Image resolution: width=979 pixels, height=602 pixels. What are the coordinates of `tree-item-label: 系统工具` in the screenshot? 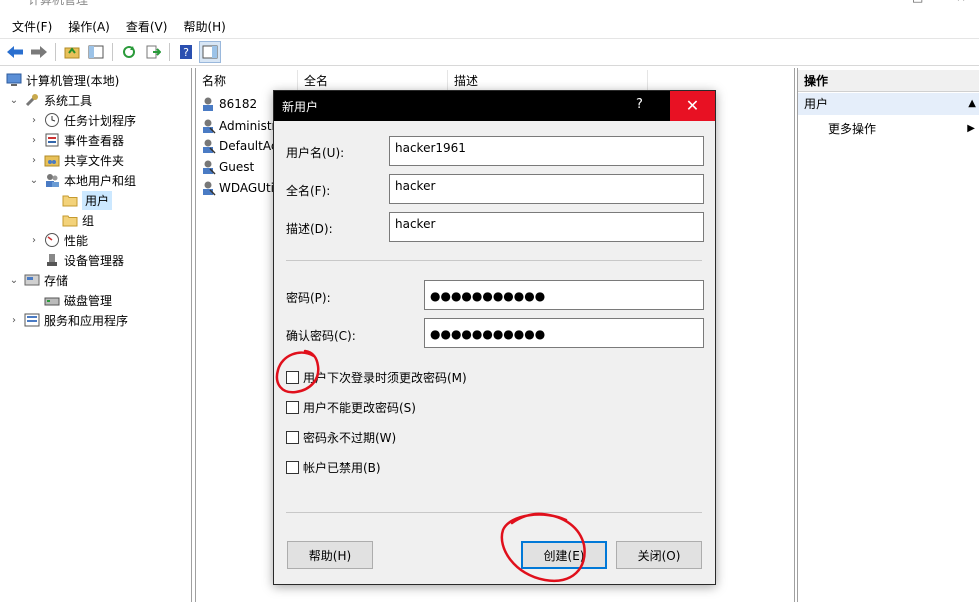 It's located at (68, 100).